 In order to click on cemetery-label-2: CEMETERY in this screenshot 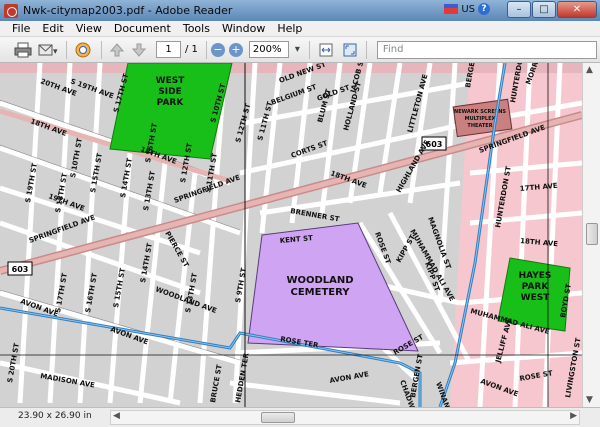, I will do `click(321, 292)`.